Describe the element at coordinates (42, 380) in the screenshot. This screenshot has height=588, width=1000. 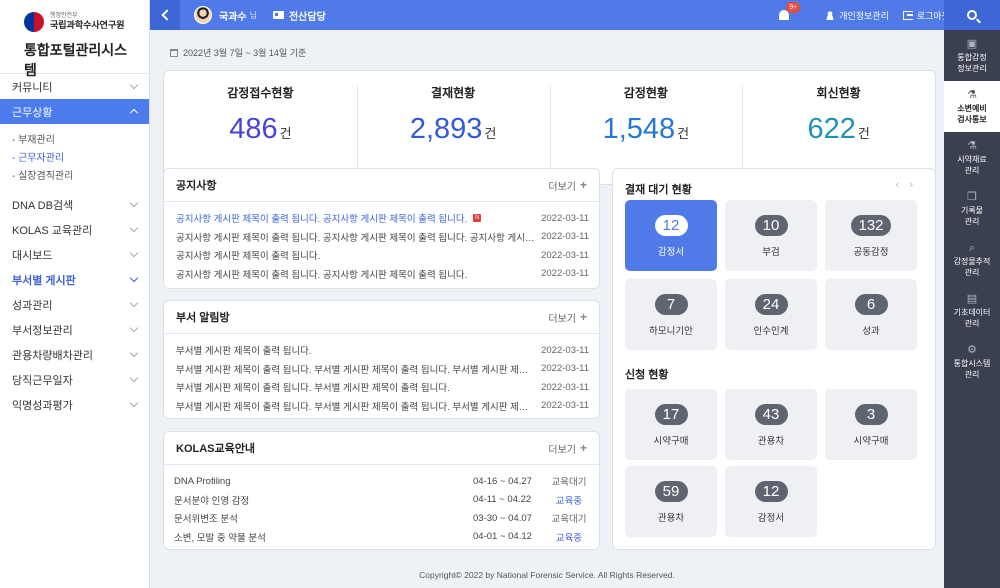
I see `sidebar-item-label: 당직근무일자` at that location.